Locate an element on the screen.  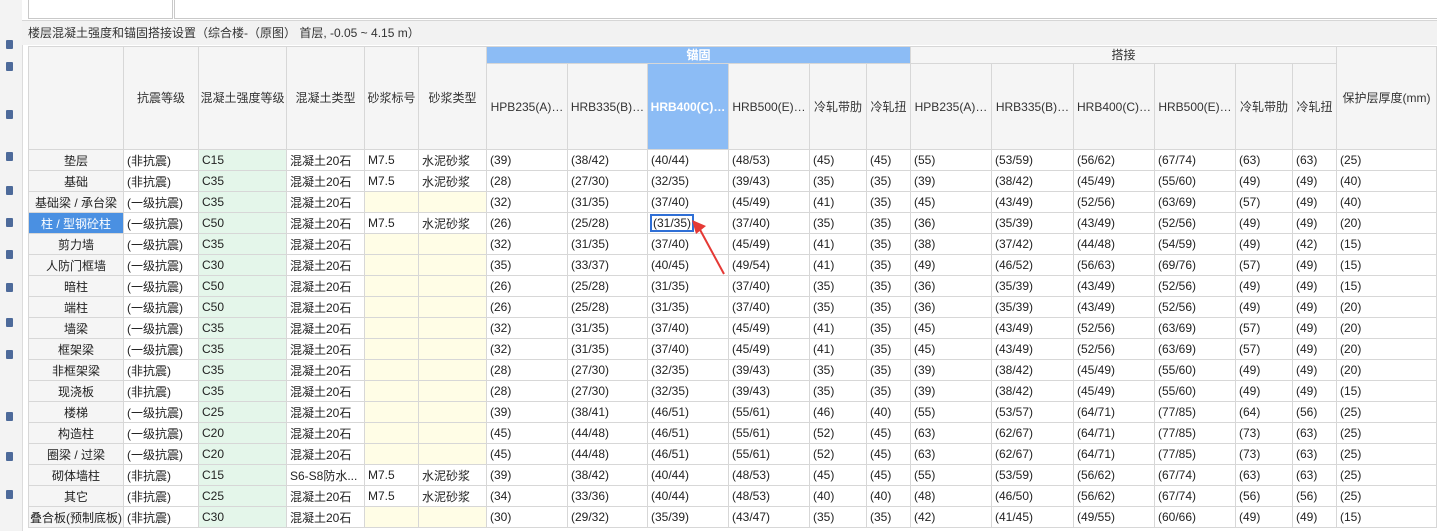
grid-cell: (46/52) is located at coordinates (1032, 265).